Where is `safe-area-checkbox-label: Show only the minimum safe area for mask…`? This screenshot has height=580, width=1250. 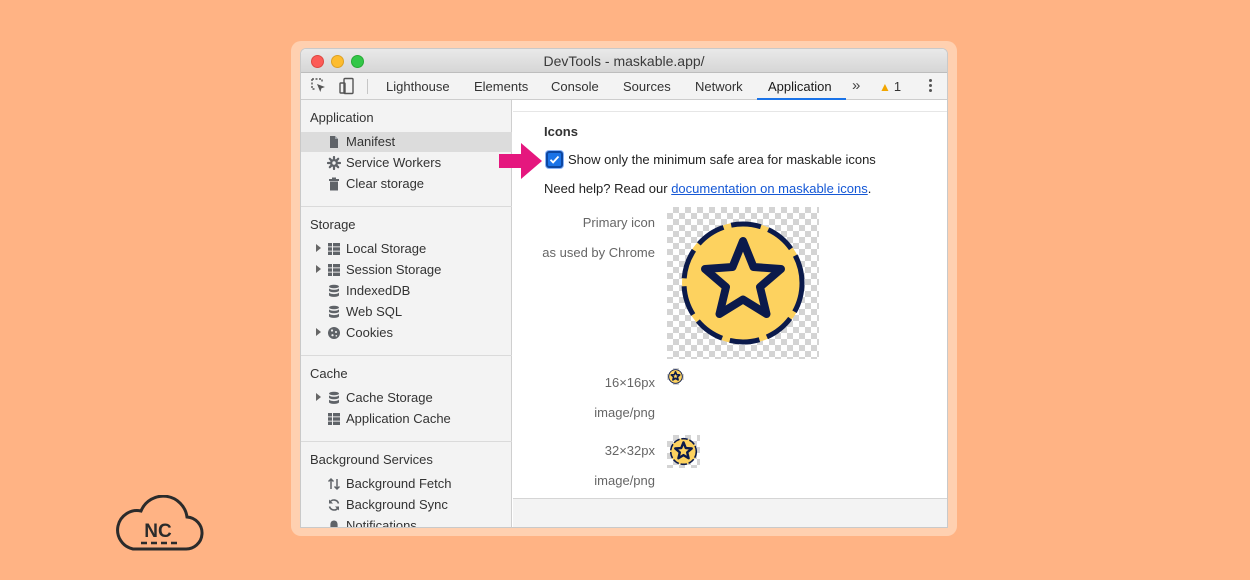
safe-area-checkbox-label: Show only the minimum safe area for mask… is located at coordinates (722, 159).